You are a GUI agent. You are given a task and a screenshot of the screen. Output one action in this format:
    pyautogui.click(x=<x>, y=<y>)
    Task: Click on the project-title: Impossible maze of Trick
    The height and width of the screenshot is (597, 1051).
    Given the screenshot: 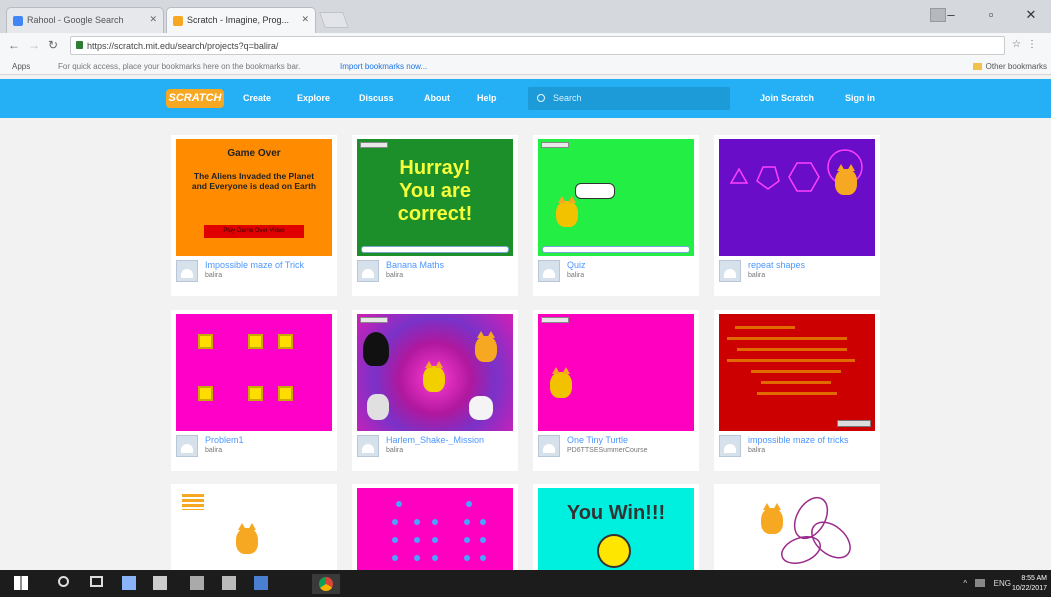 What is the action you would take?
    pyautogui.click(x=269, y=265)
    